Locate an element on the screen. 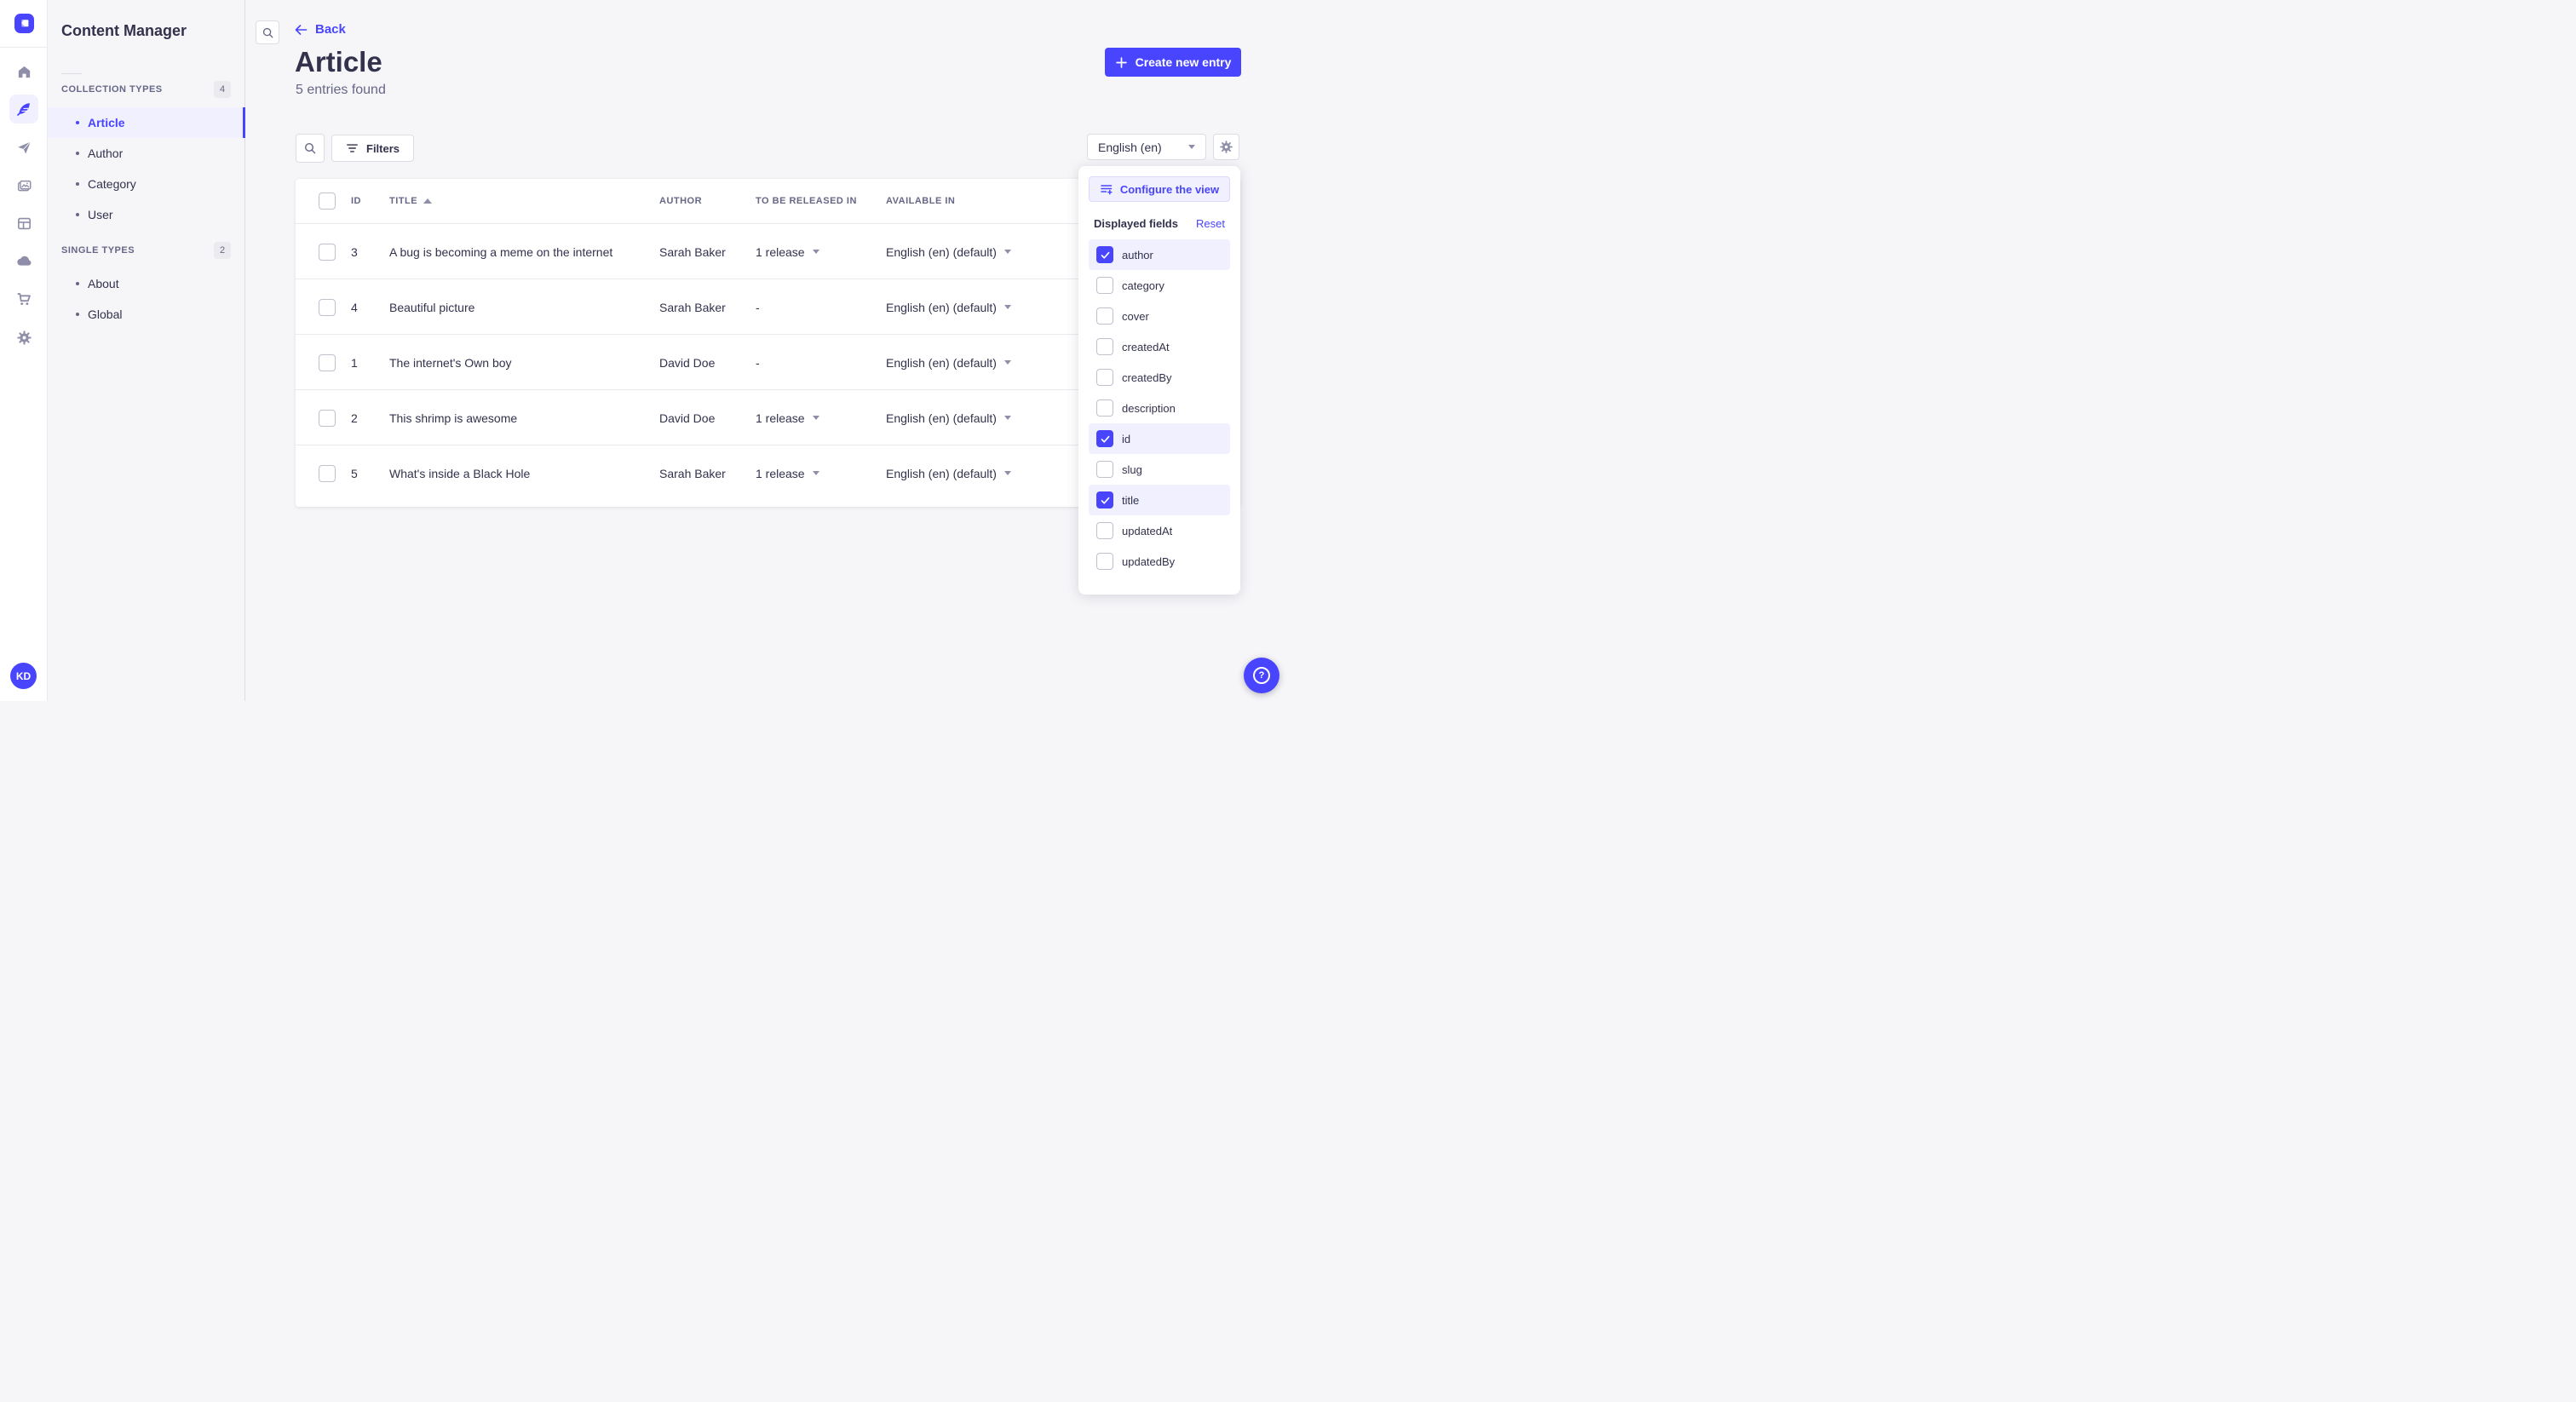 The height and width of the screenshot is (1402, 2576). field-toggle-slug: slug is located at coordinates (1159, 469).